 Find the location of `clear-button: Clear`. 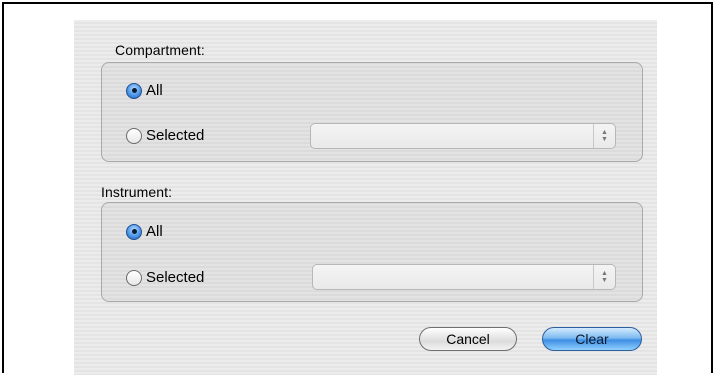

clear-button: Clear is located at coordinates (592, 339).